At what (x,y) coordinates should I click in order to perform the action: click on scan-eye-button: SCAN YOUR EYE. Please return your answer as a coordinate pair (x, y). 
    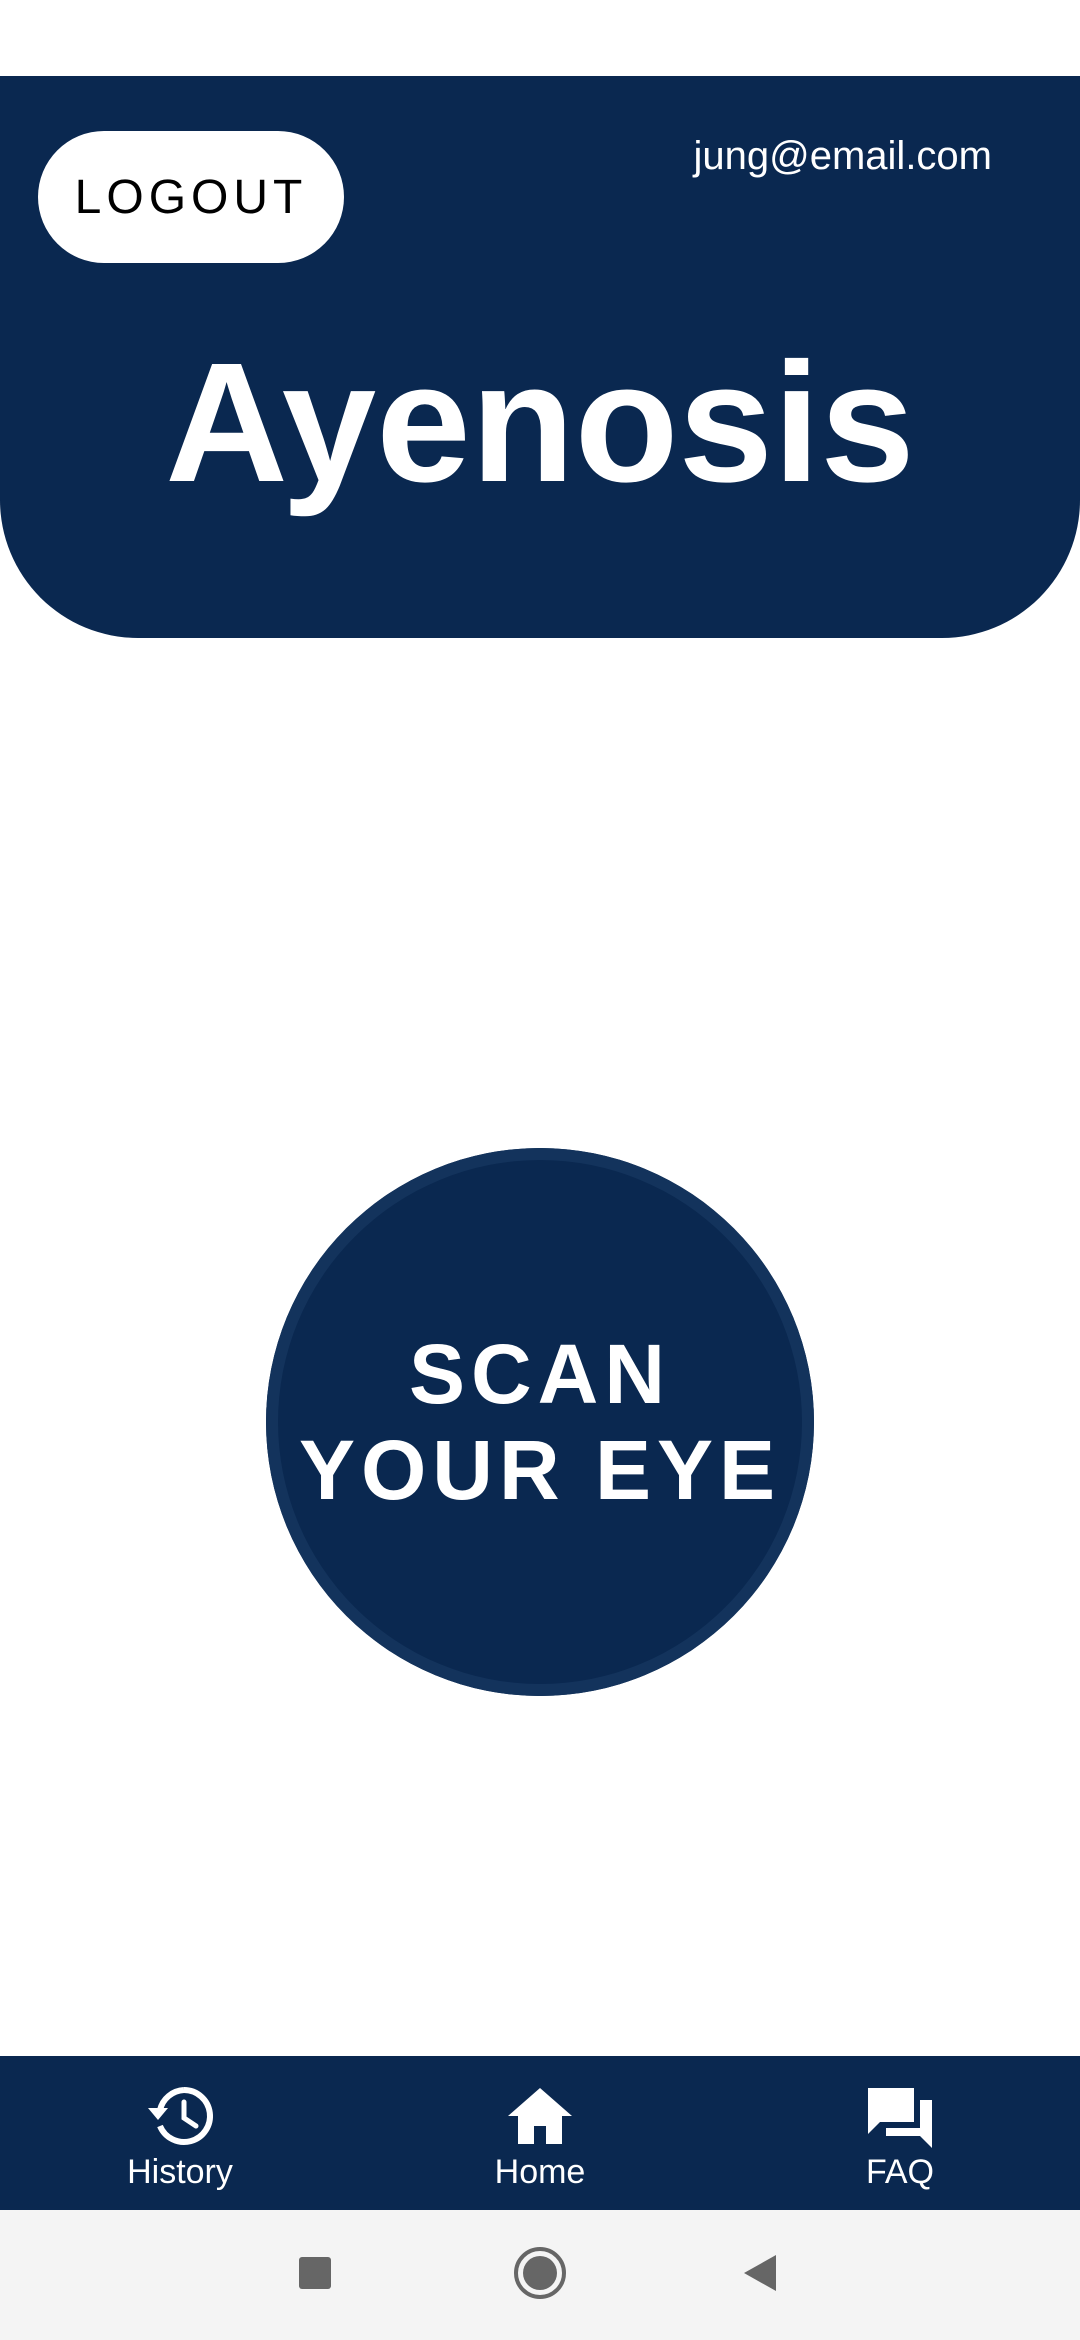
    Looking at the image, I should click on (540, 1422).